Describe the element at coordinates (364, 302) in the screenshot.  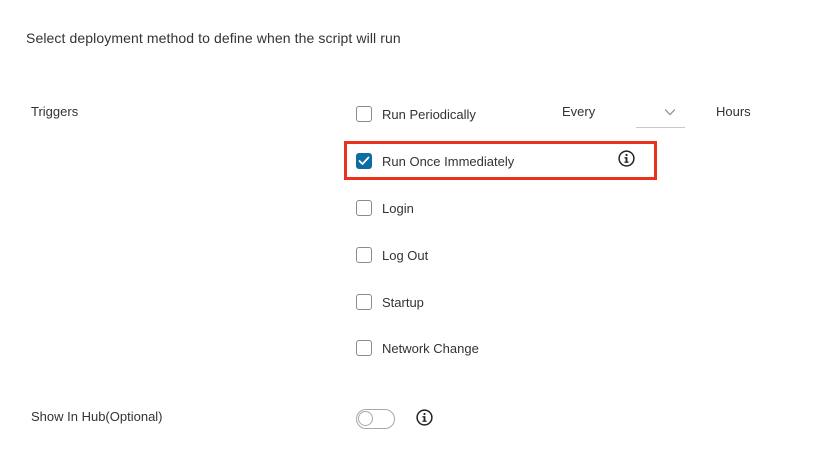
I see `startup-checkbox` at that location.